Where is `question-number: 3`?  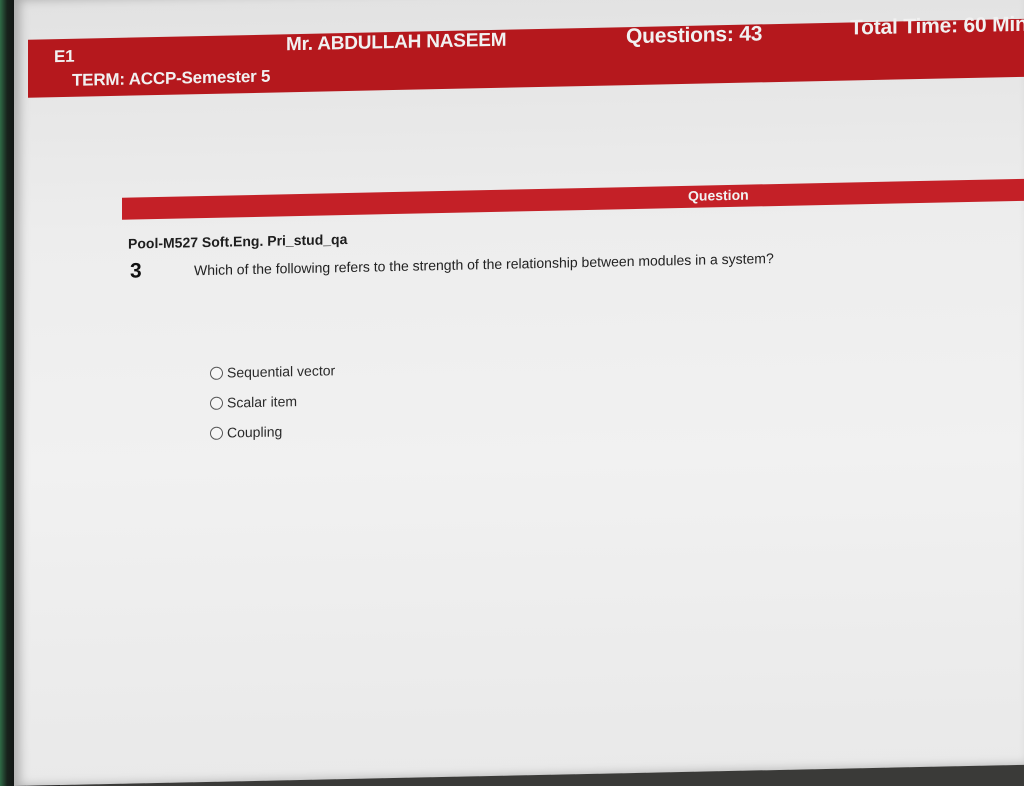
question-number: 3 is located at coordinates (136, 271).